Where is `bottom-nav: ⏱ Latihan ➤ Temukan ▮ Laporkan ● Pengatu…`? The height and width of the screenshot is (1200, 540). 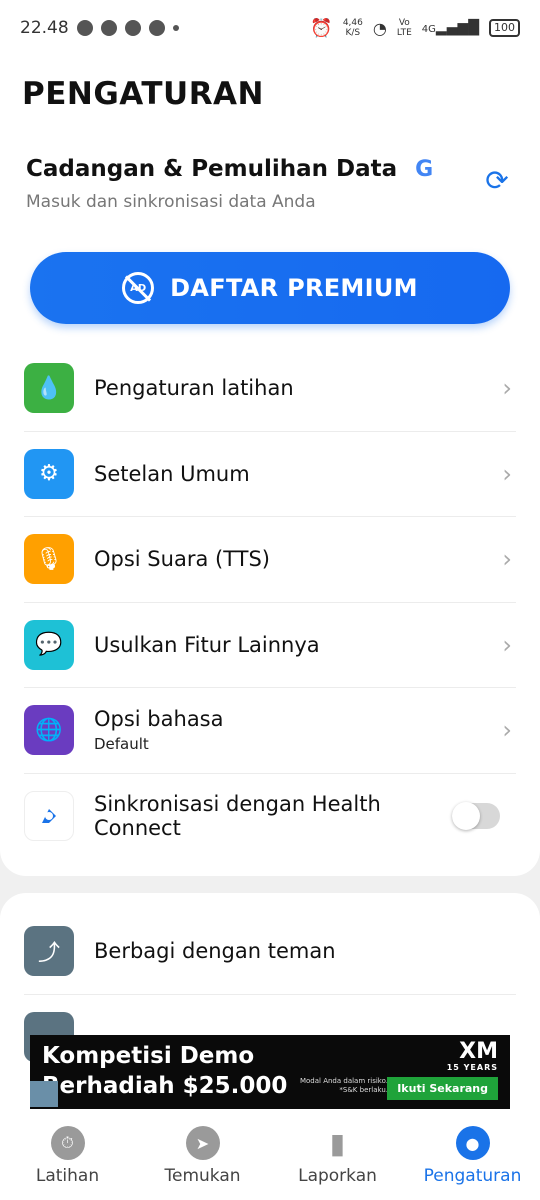
bottom-nav: ⏱ Latihan ➤ Temukan ▮ Laporkan ● Pengatu… is located at coordinates (270, 1156).